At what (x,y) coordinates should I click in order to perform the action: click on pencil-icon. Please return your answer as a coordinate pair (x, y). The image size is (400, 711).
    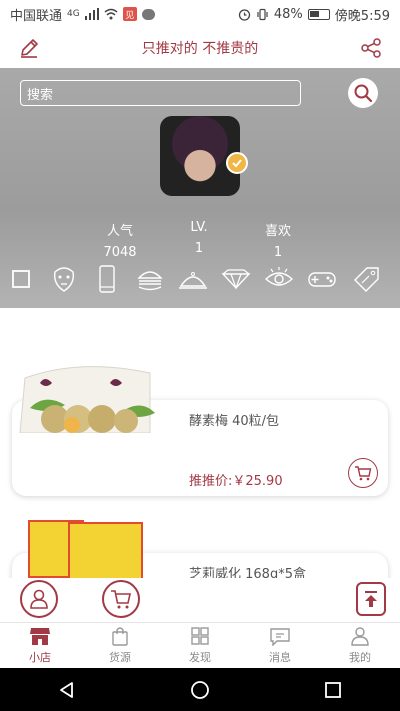
    Looking at the image, I should click on (29, 48).